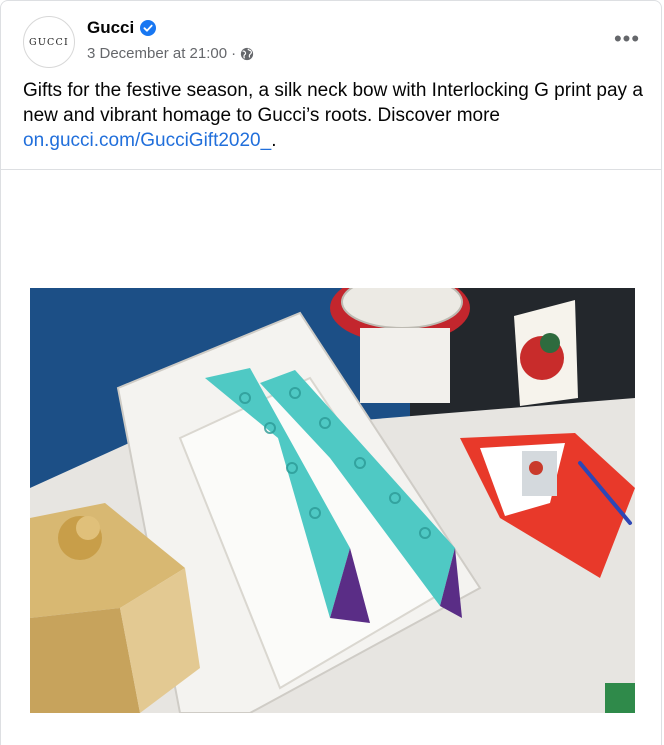 The image size is (664, 745). Describe the element at coordinates (247, 53) in the screenshot. I see `globe-icon` at that location.